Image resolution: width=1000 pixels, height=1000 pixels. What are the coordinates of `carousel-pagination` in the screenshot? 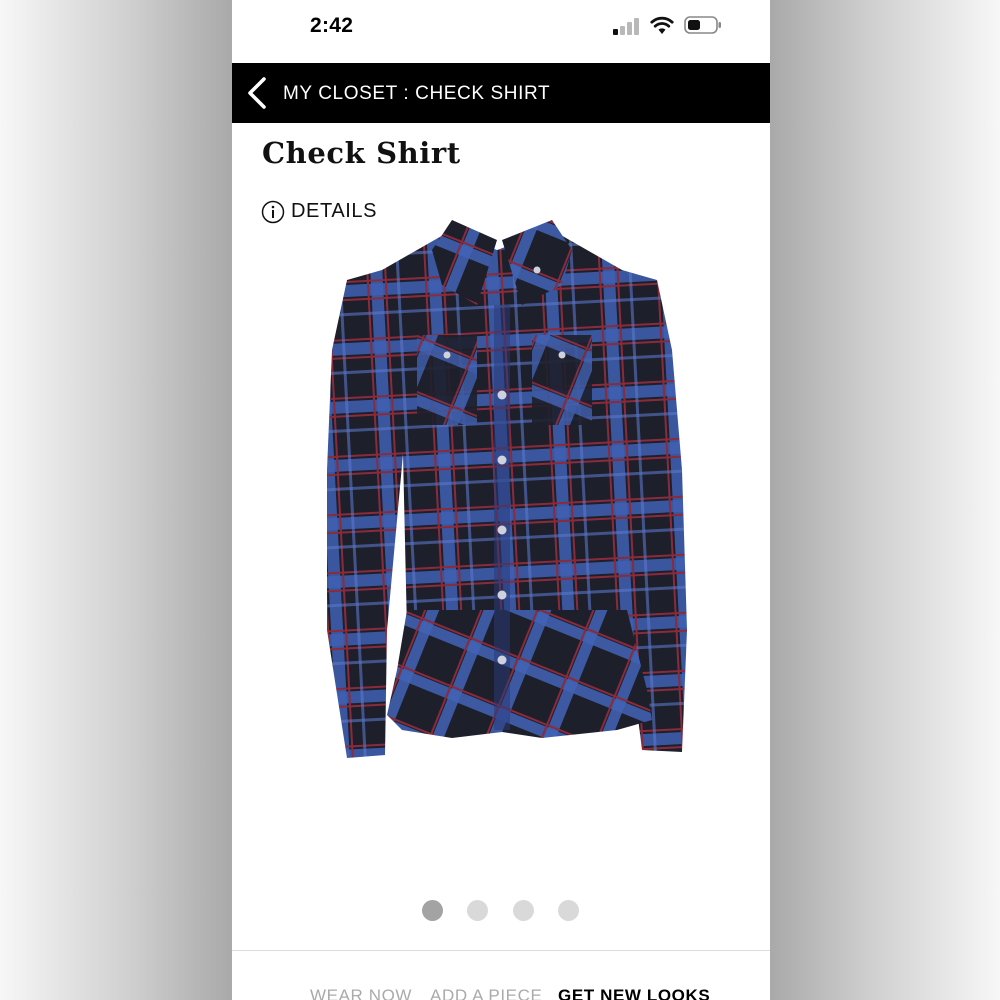 It's located at (501, 912).